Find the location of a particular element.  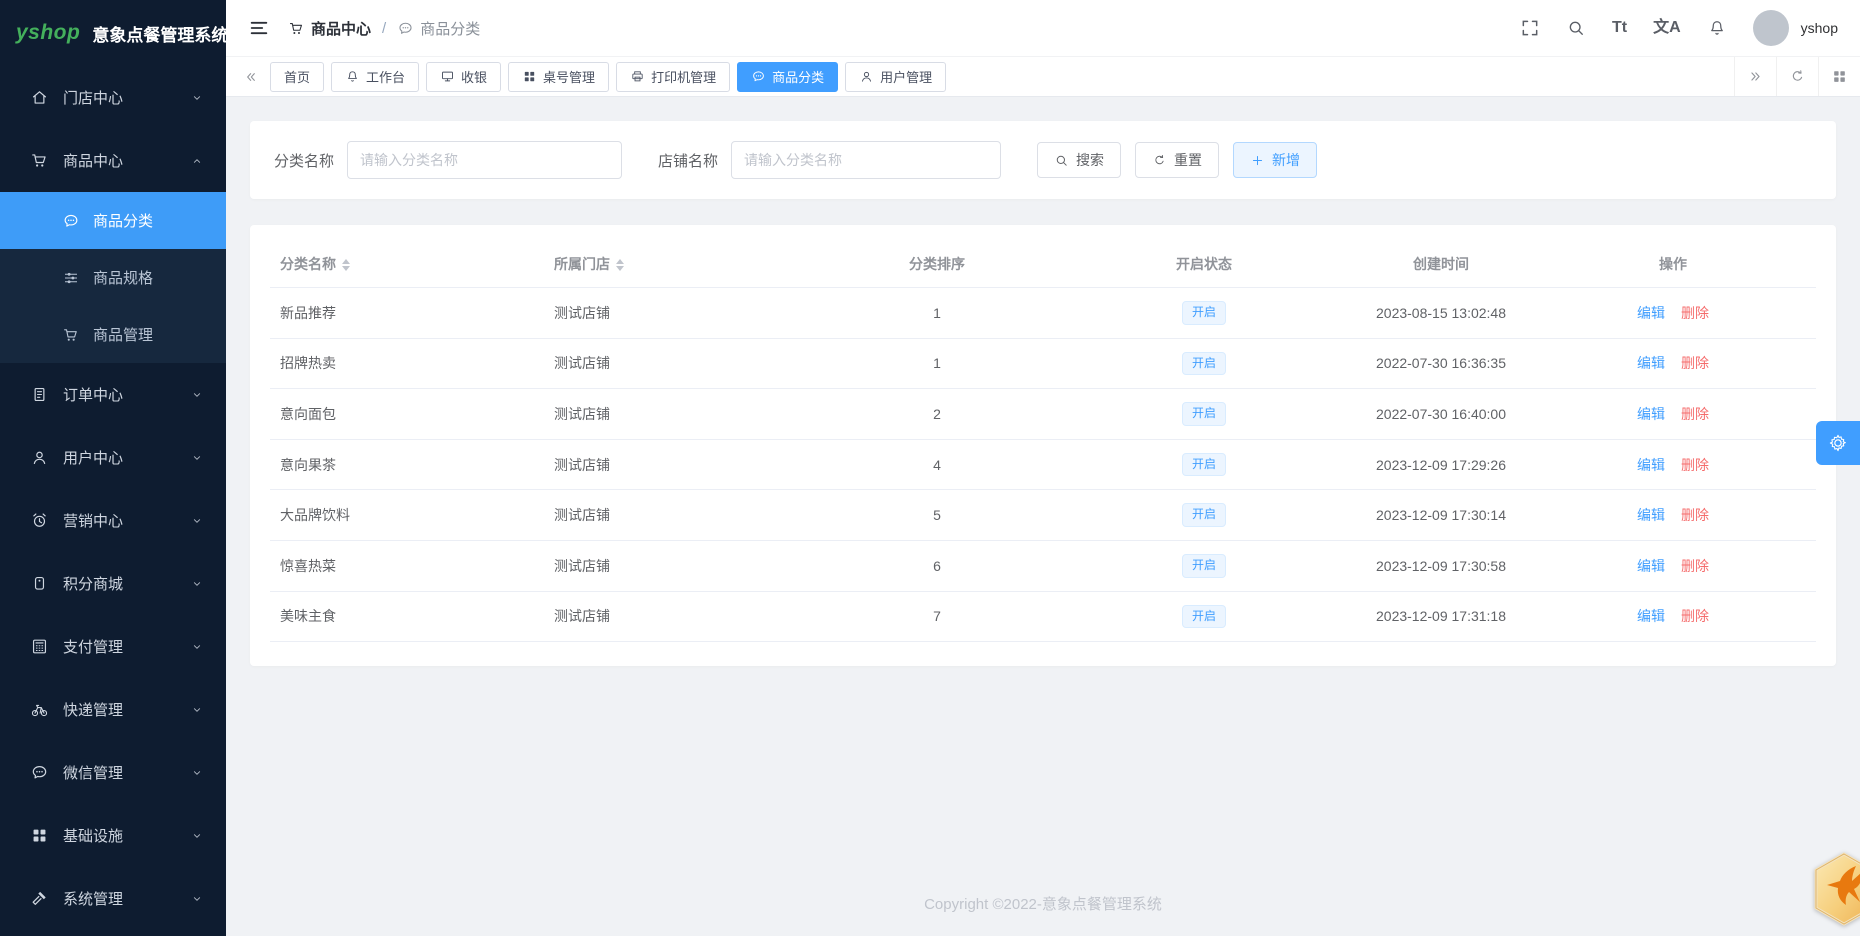

clipboard-icon is located at coordinates (39, 394).